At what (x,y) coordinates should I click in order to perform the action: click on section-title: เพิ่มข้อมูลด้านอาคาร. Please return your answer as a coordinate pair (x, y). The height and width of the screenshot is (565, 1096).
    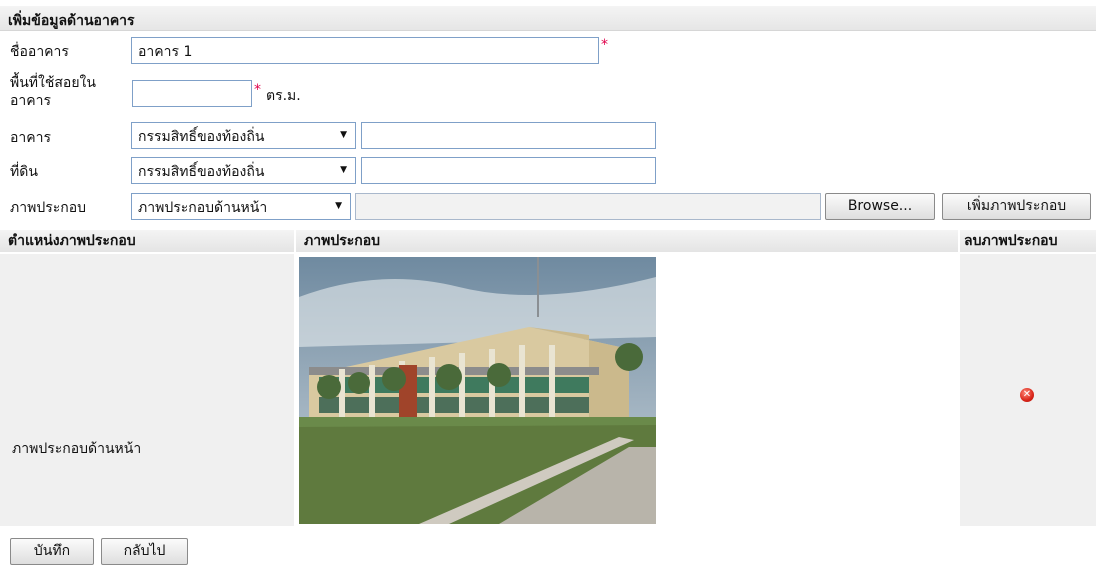
    Looking at the image, I should click on (71, 21).